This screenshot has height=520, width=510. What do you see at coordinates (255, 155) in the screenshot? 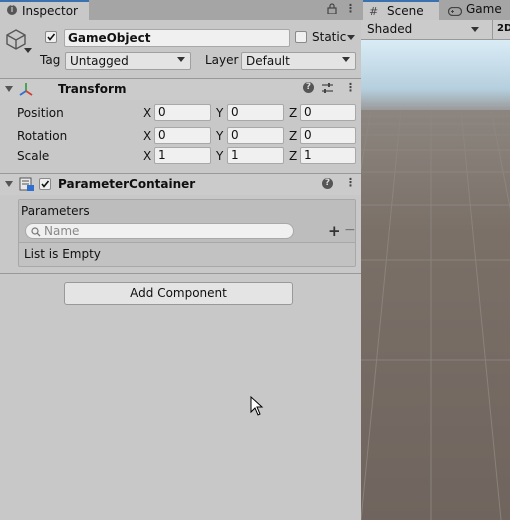
I see `transform-y-field: 1` at bounding box center [255, 155].